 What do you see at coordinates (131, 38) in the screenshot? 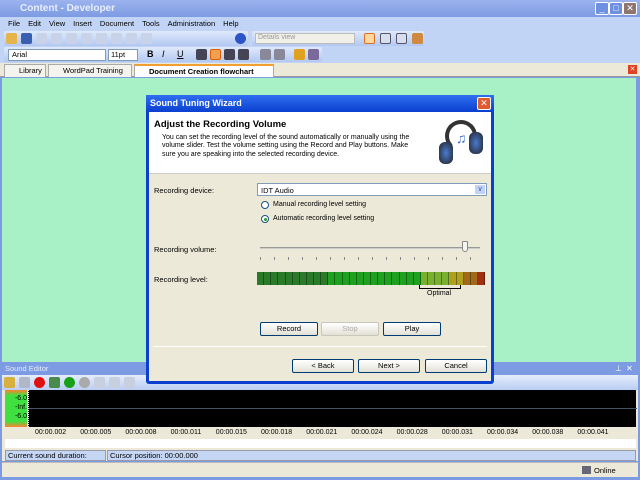
I see `redo-icon` at bounding box center [131, 38].